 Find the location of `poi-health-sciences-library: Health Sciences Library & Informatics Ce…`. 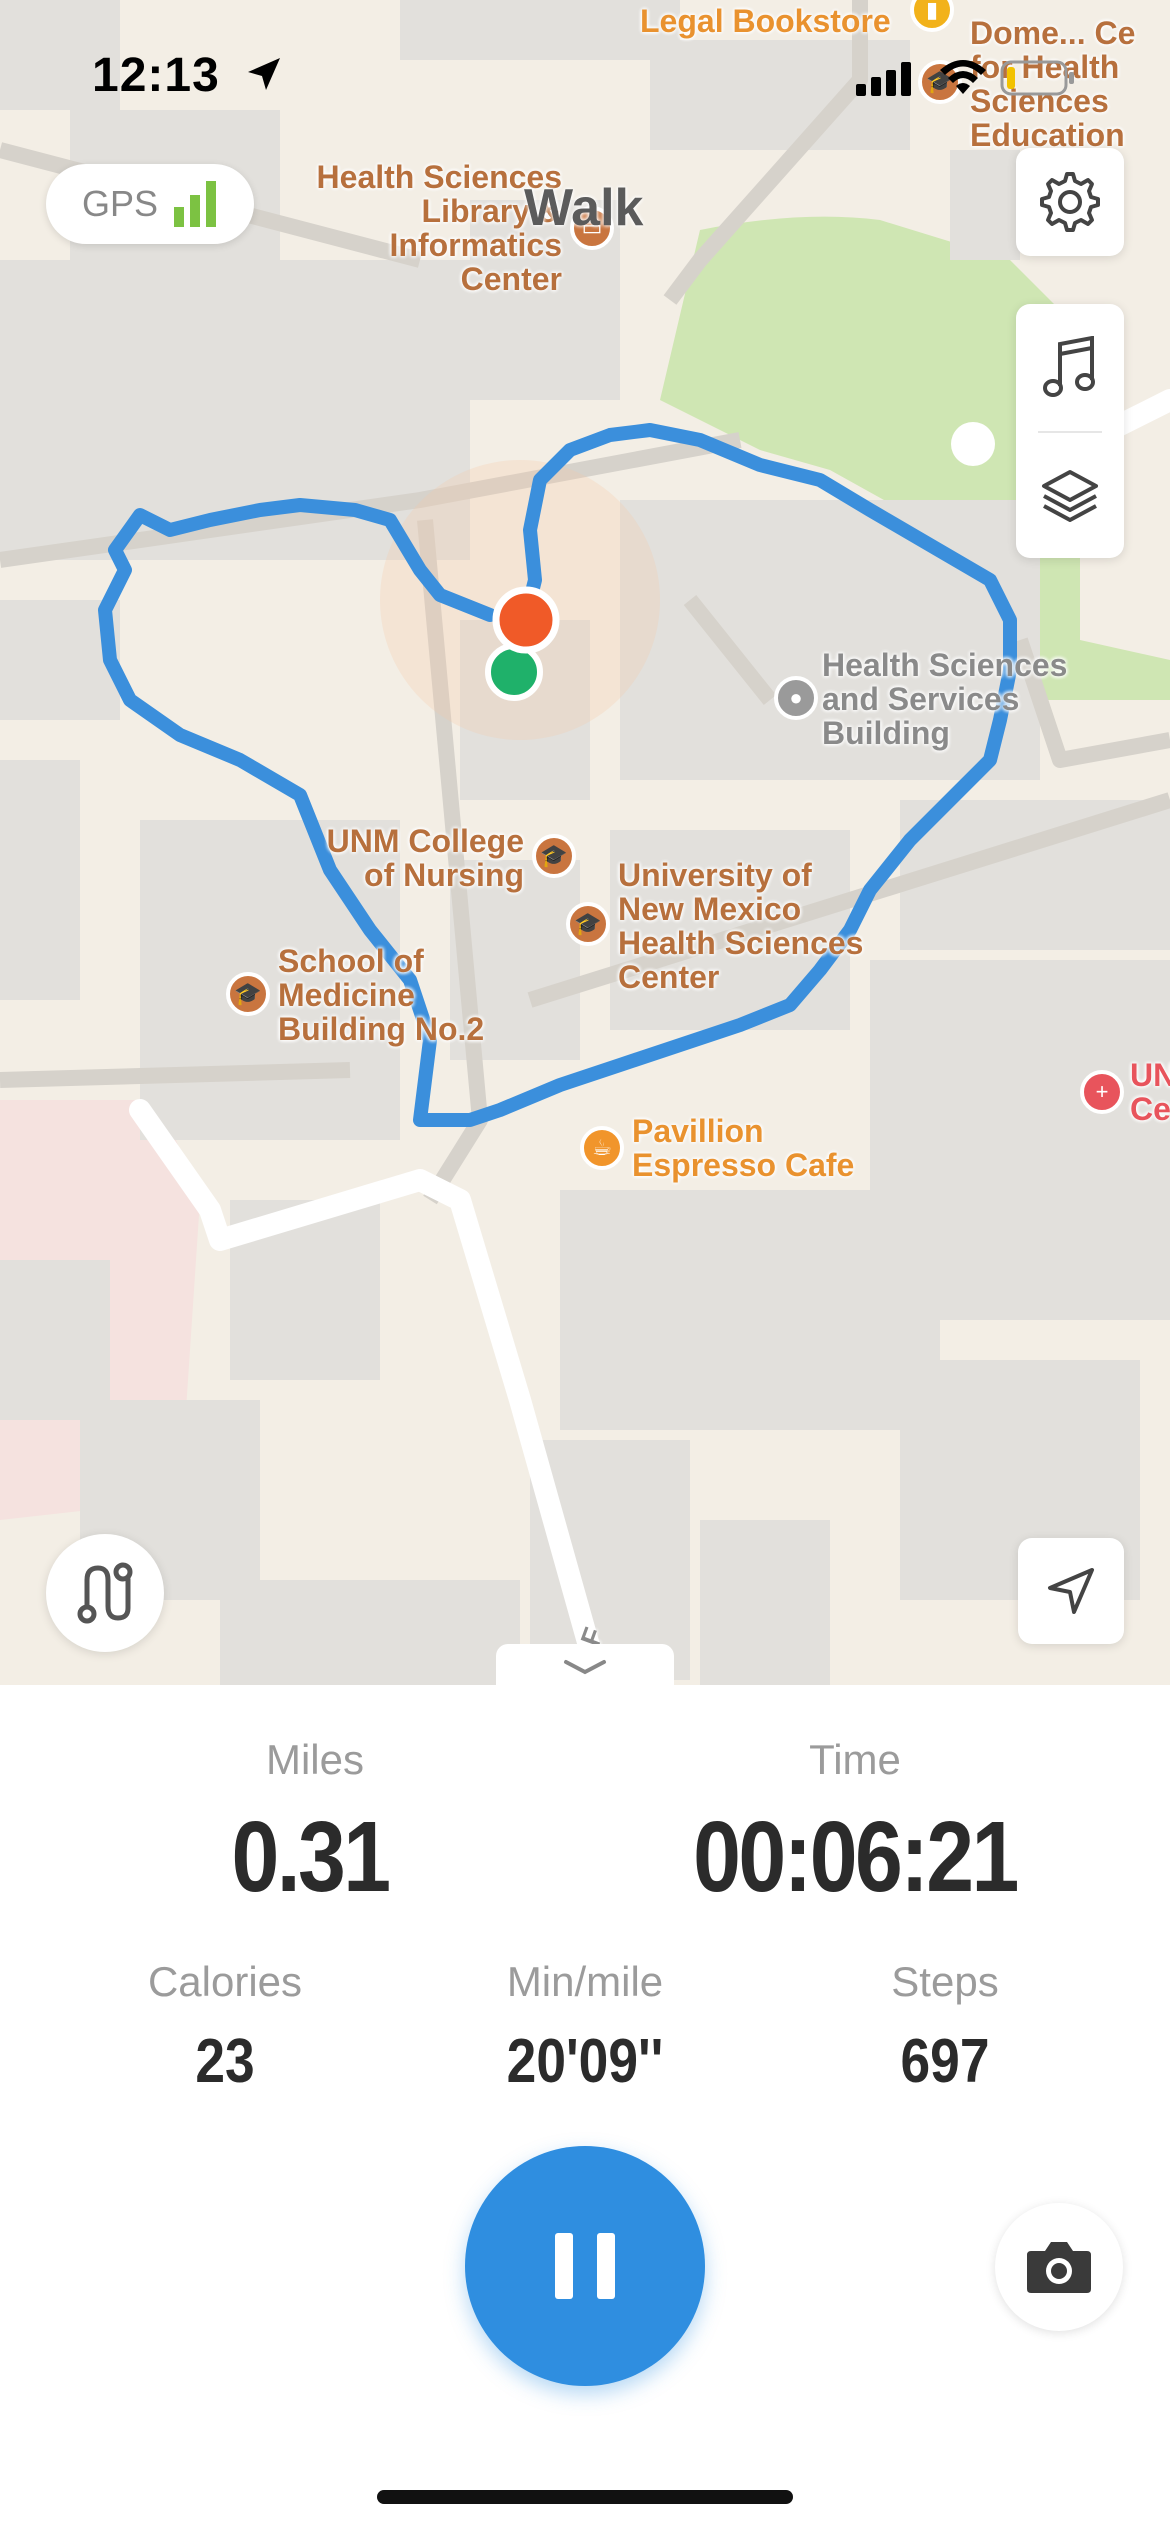

poi-health-sciences-library: Health Sciences Library & Informatics Ce… is located at coordinates (431, 228).